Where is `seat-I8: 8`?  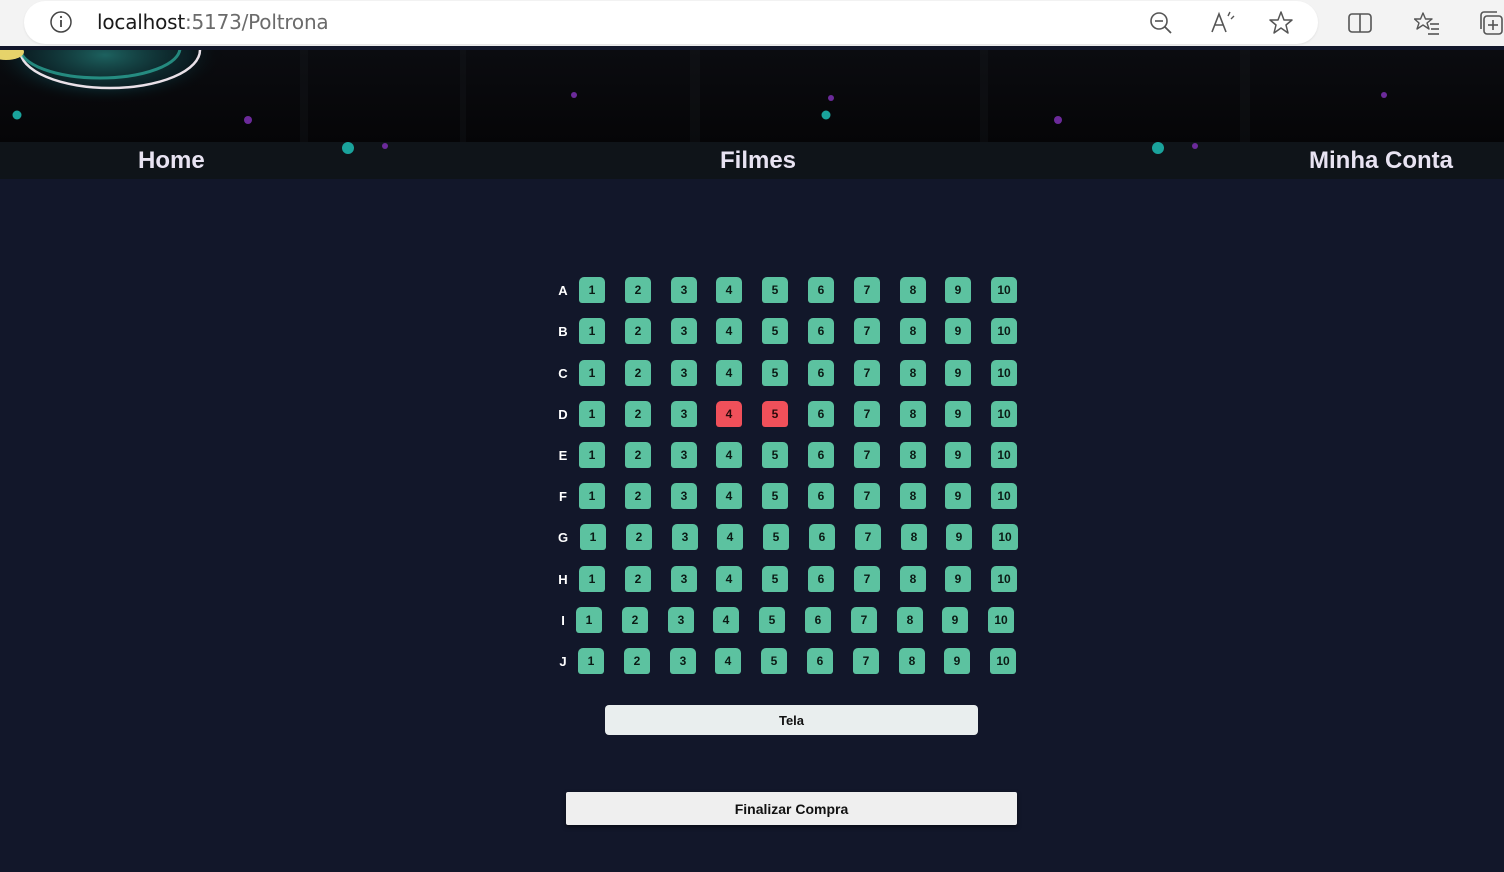 seat-I8: 8 is located at coordinates (910, 620).